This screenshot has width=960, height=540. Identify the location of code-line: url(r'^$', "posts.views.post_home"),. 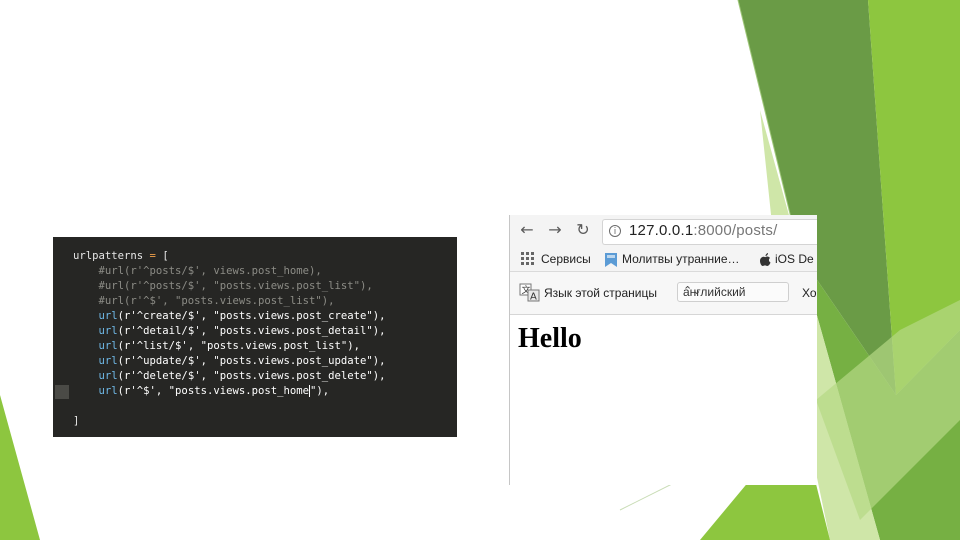
(229, 391).